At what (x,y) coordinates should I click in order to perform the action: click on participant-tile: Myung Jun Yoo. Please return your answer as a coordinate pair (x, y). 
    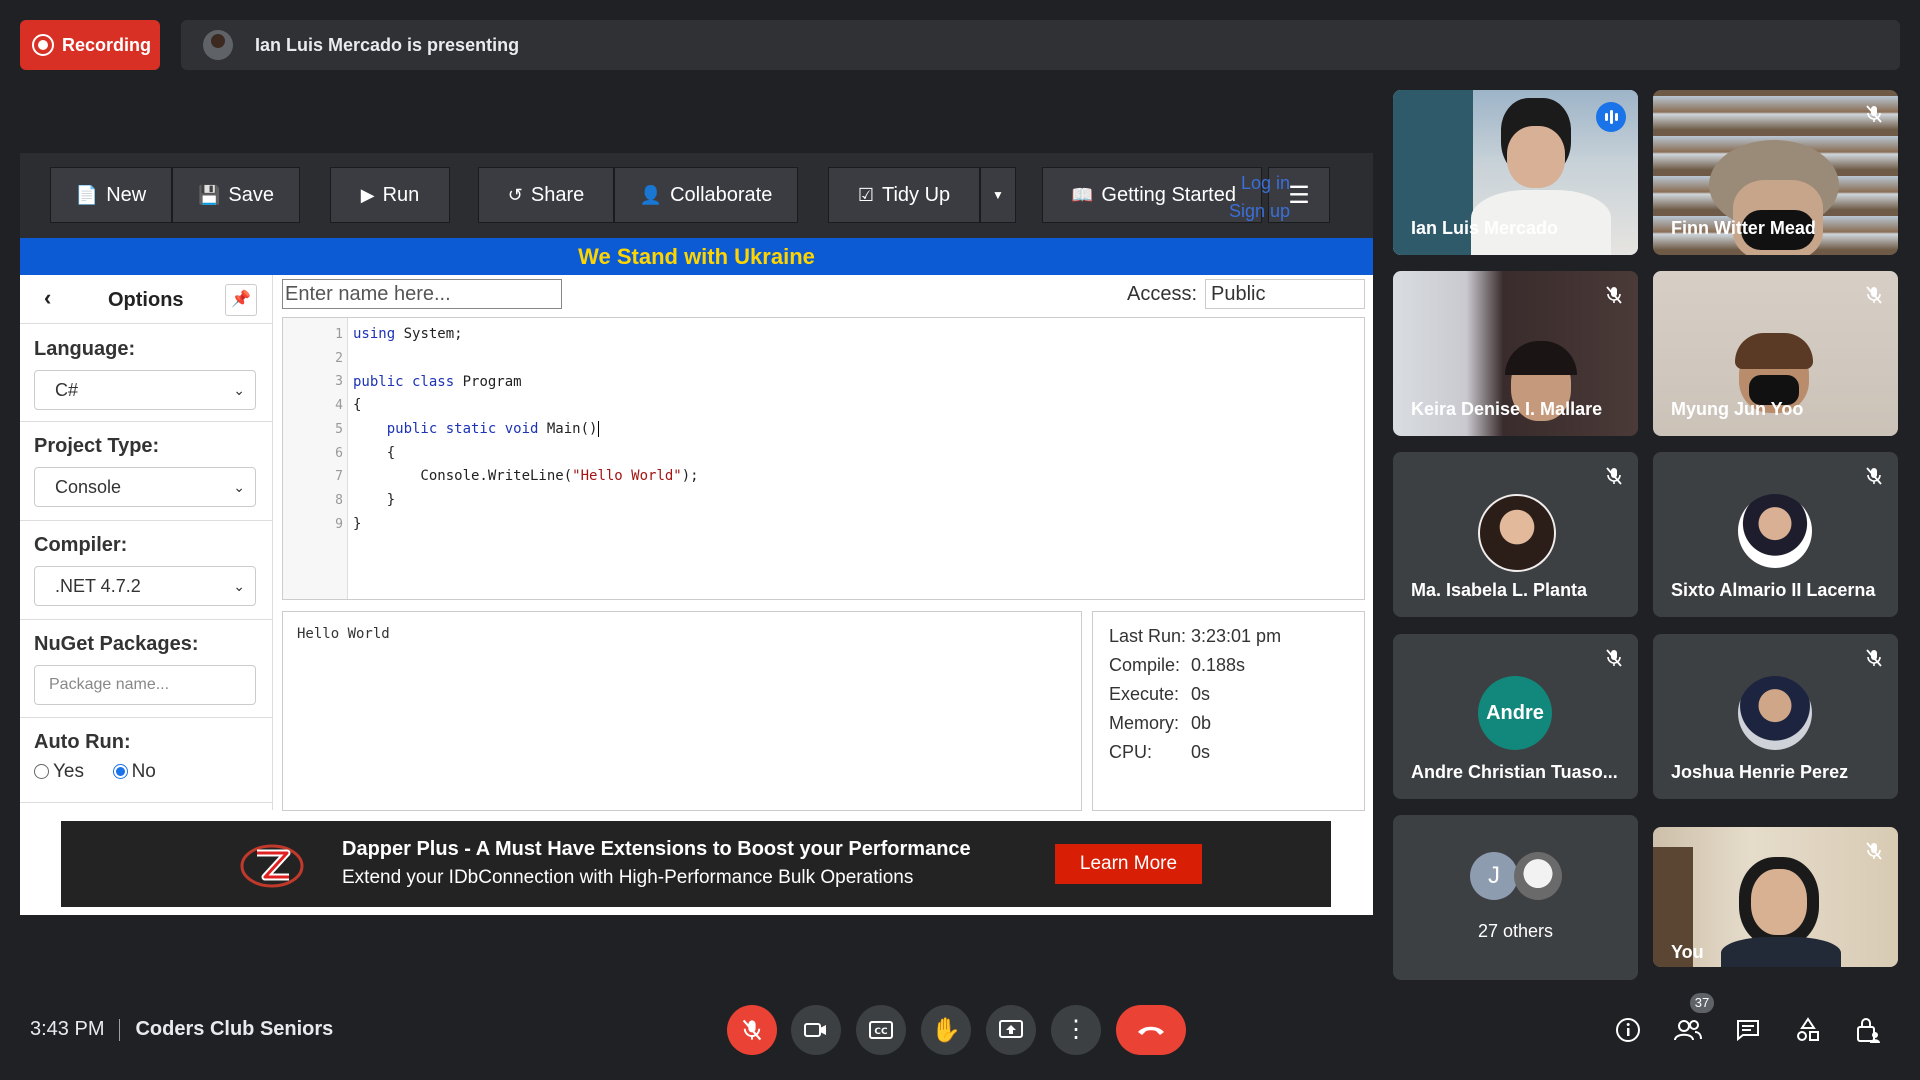
    Looking at the image, I should click on (1775, 353).